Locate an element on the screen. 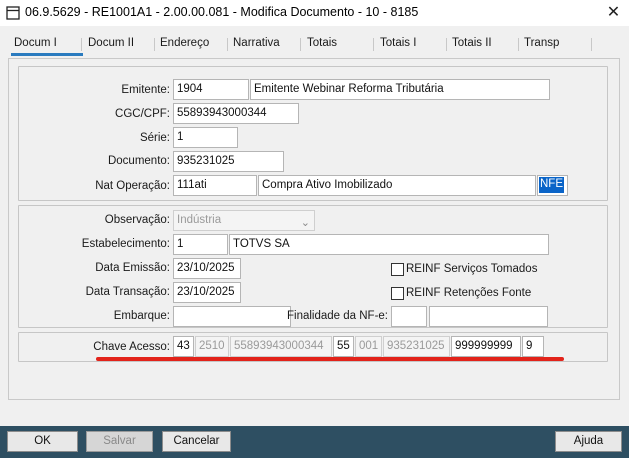  tab-endereco: Endereço is located at coordinates (181, 44).